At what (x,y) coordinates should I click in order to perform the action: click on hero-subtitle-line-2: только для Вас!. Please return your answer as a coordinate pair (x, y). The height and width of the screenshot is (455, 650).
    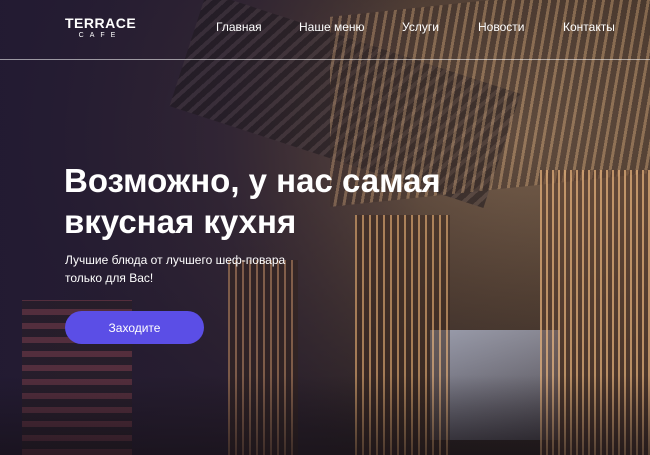
    Looking at the image, I should click on (109, 278).